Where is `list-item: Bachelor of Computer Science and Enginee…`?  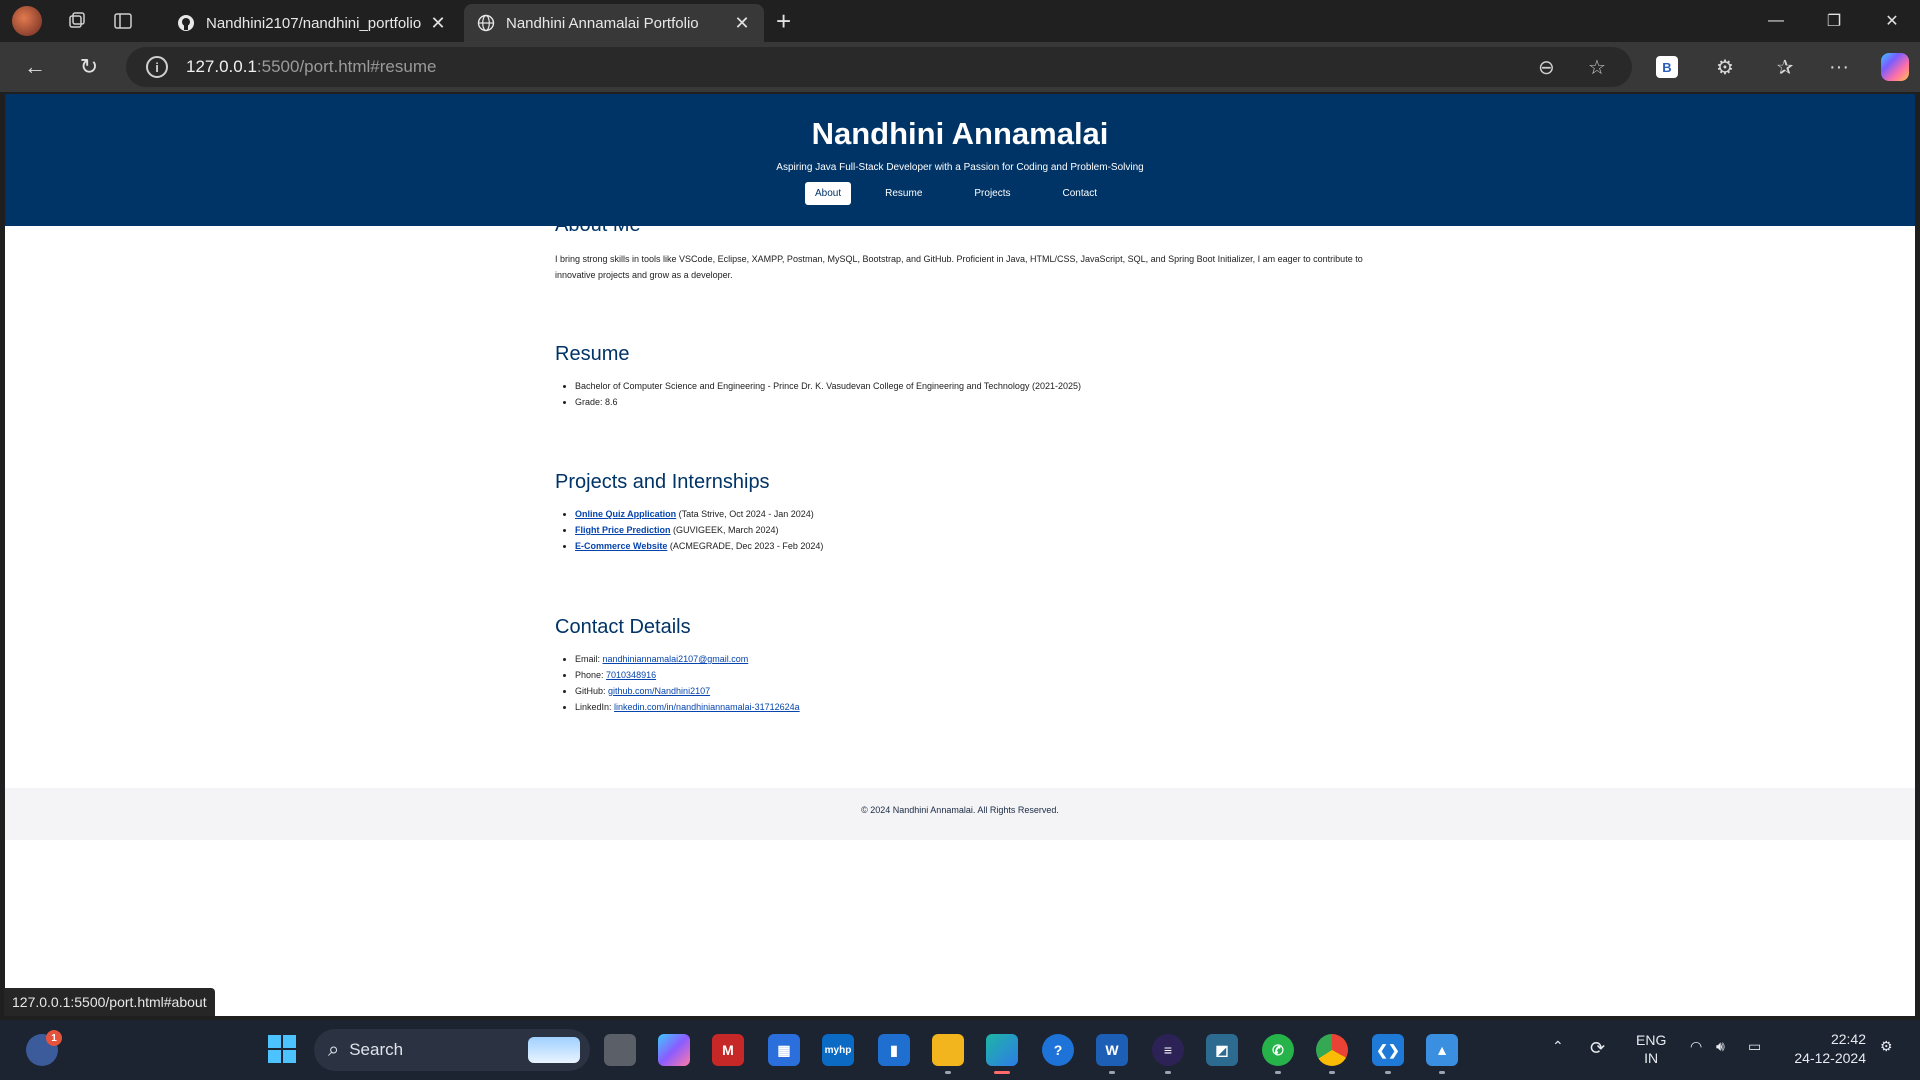 list-item: Bachelor of Computer Science and Enginee… is located at coordinates (980, 386).